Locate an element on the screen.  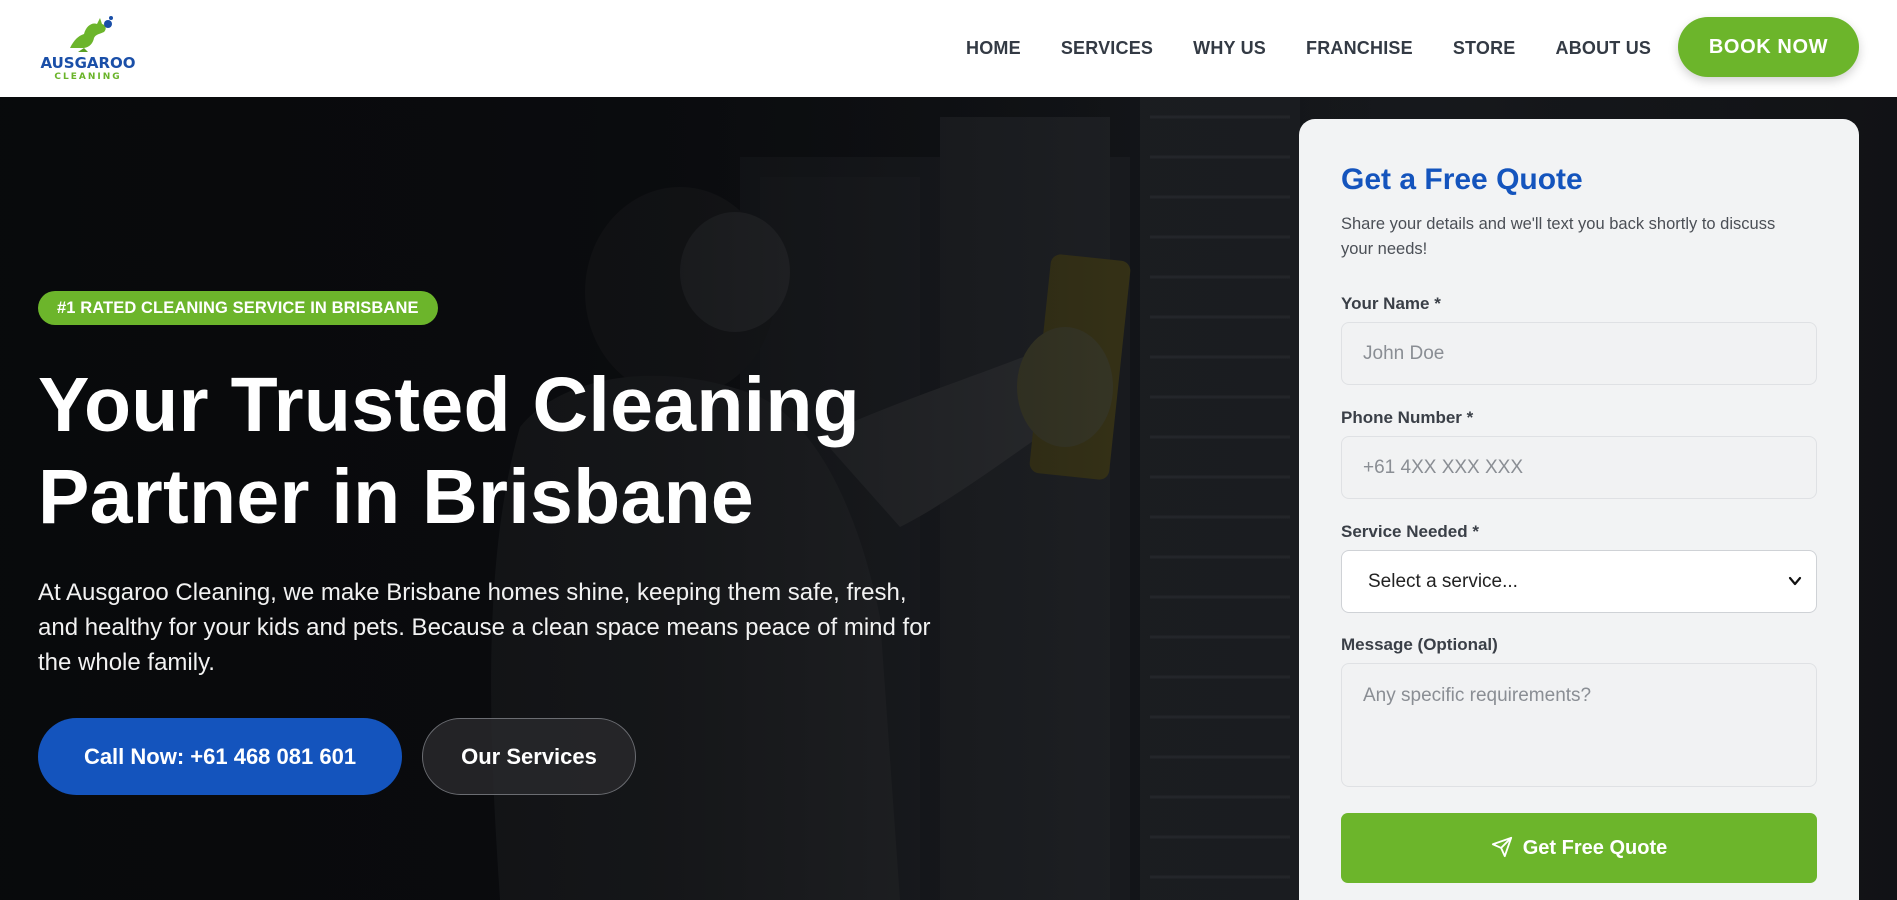
nav-why-us: WHY US is located at coordinates (1229, 48).